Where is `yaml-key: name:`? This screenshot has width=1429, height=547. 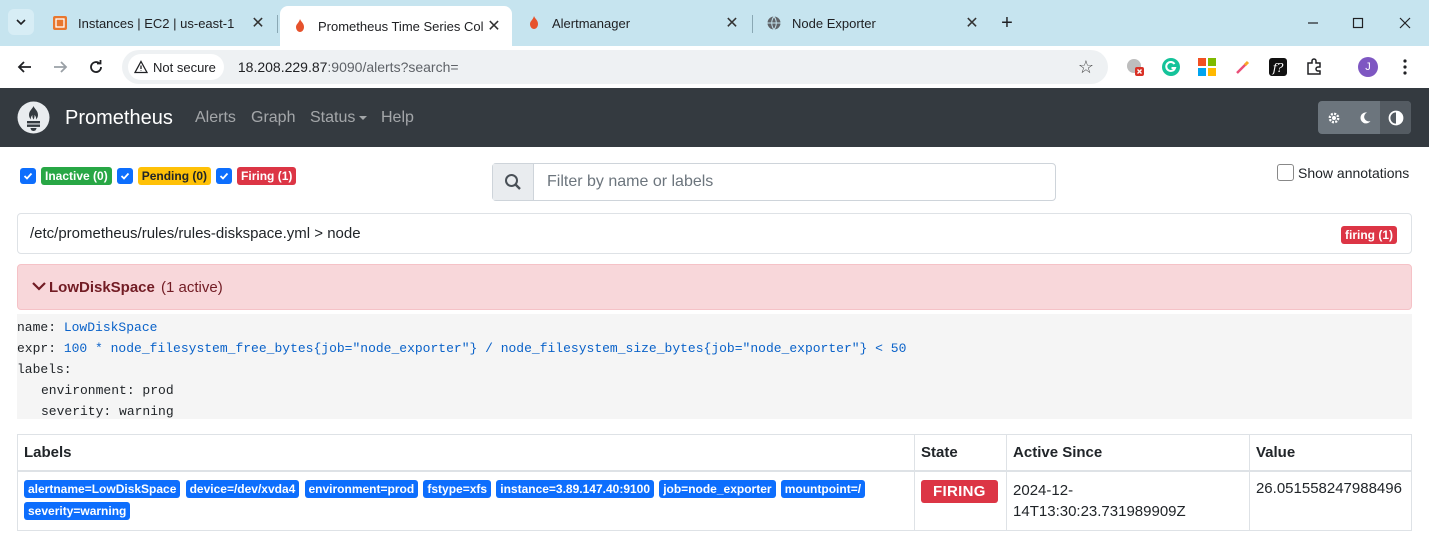 yaml-key: name: is located at coordinates (37, 327).